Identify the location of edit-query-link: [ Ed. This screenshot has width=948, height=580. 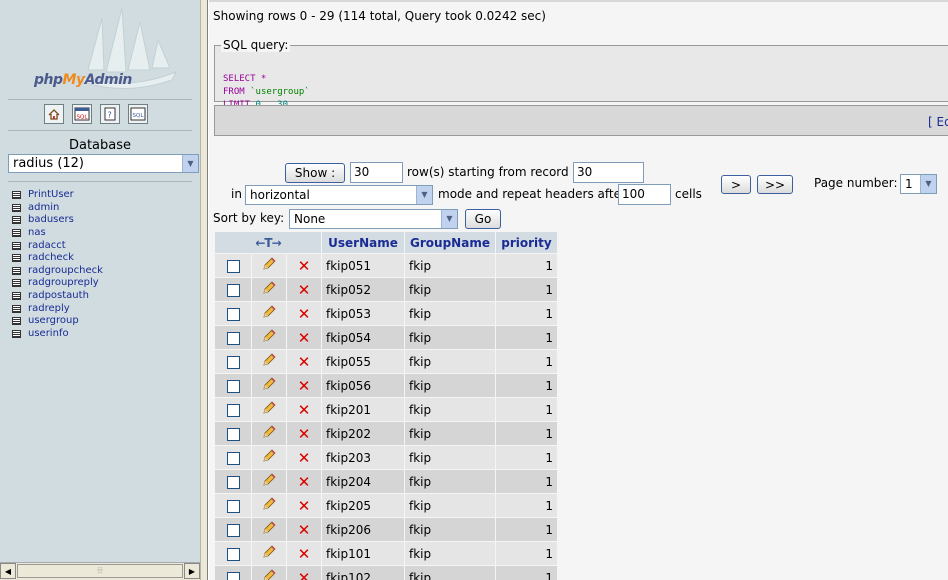
(938, 122).